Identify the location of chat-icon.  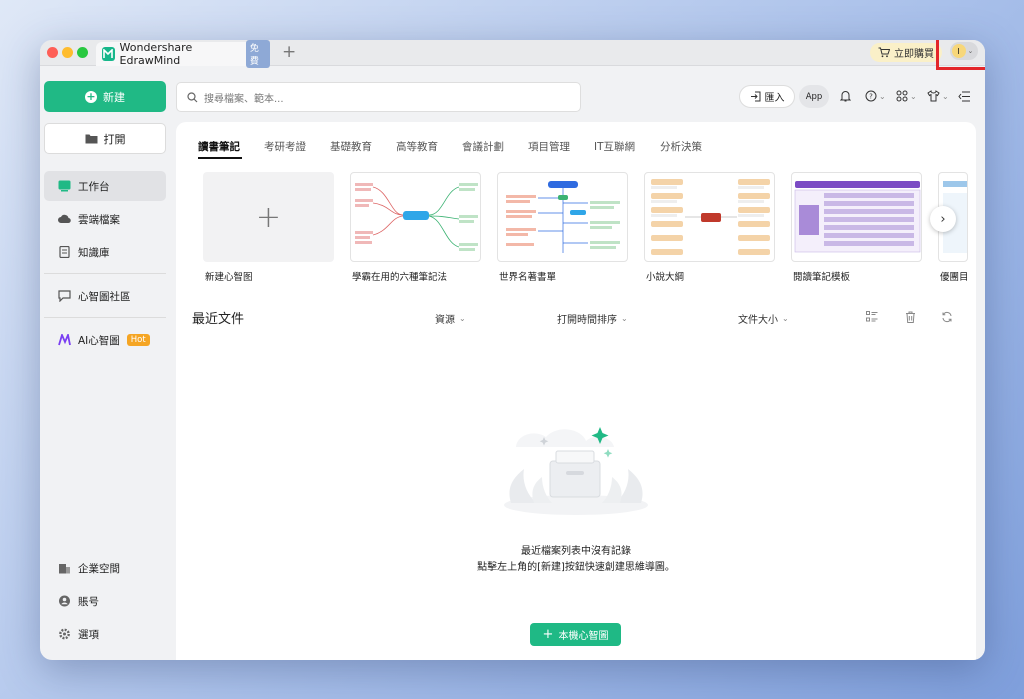
(64, 296).